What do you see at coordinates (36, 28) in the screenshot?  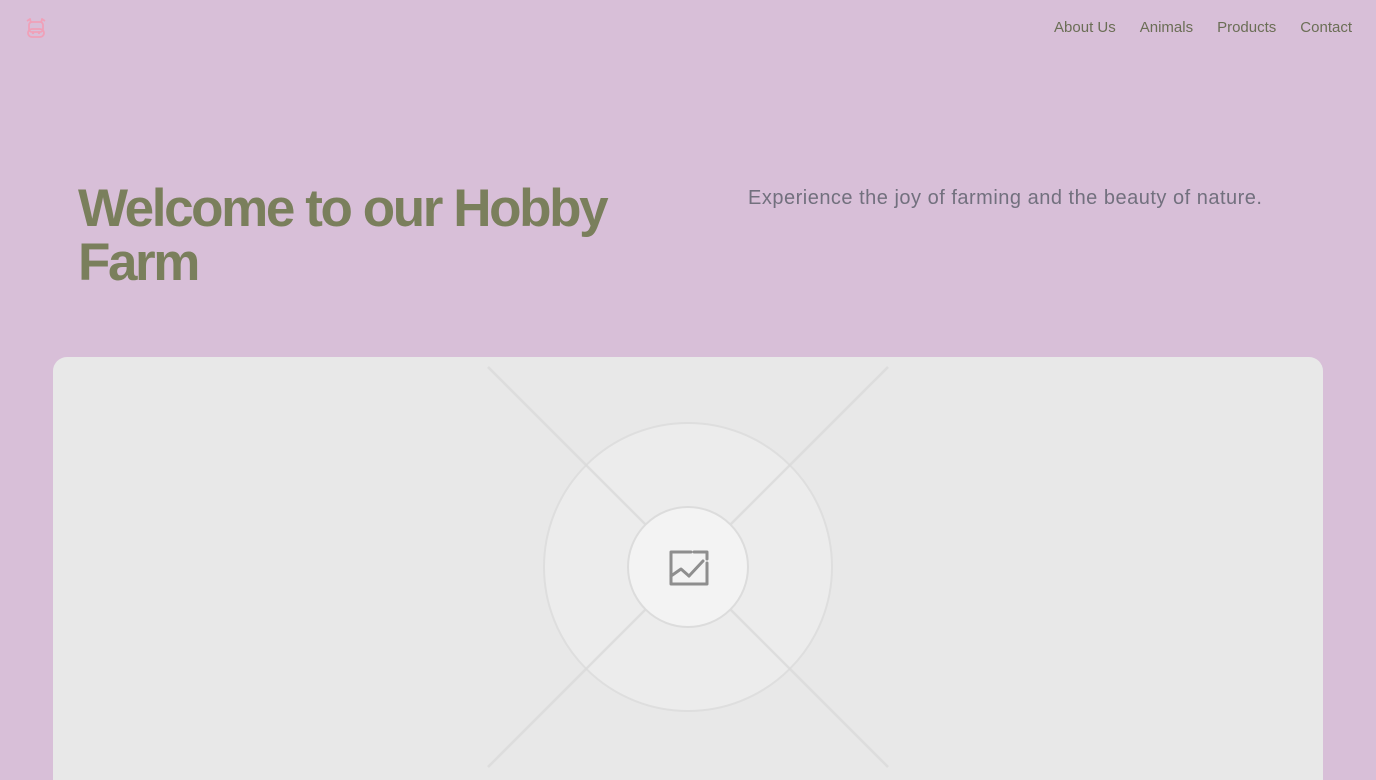 I see `cow-face-icon` at bounding box center [36, 28].